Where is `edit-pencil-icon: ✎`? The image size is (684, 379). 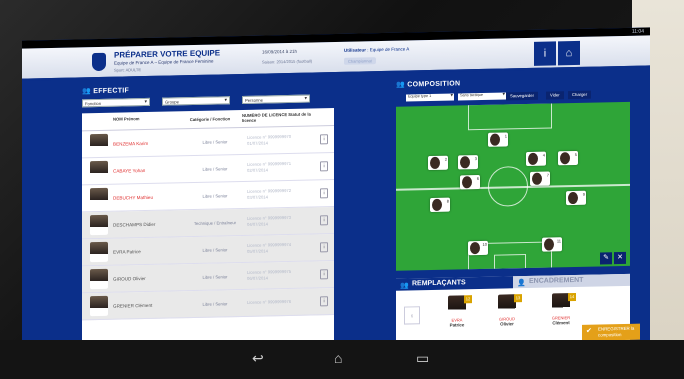
edit-pencil-icon: ✎ is located at coordinates (606, 258).